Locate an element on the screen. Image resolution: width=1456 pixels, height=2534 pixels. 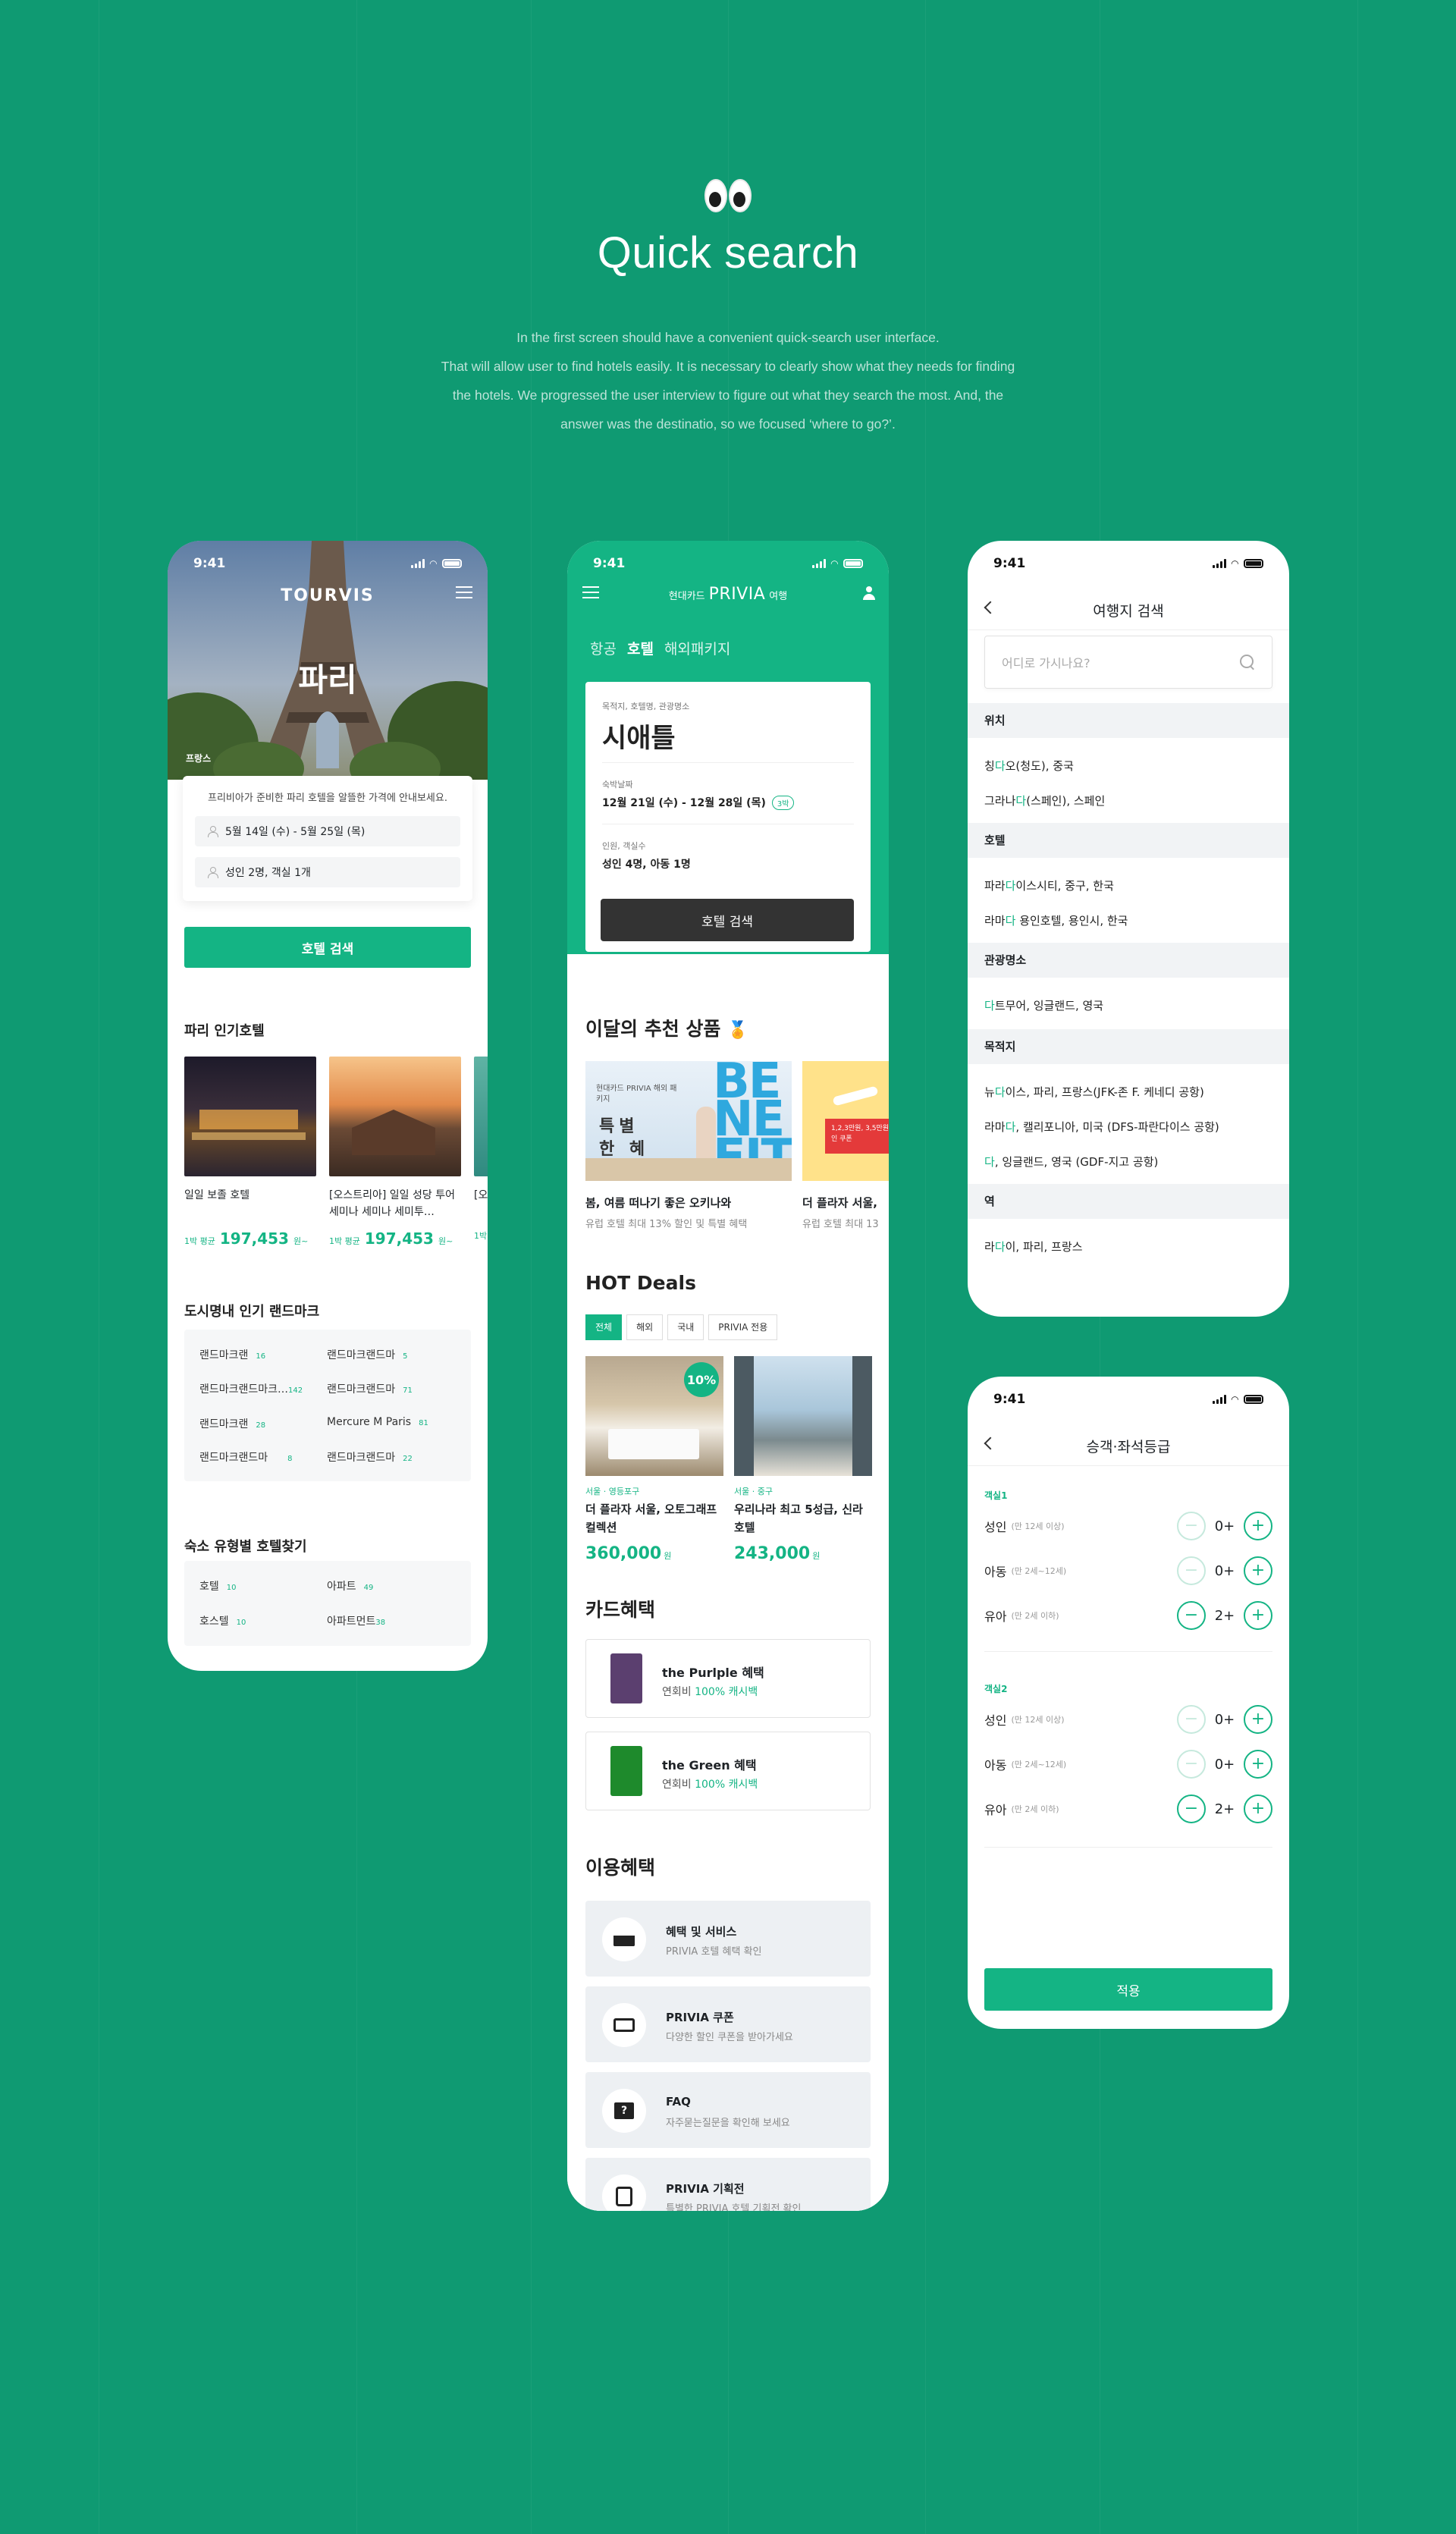
guest-field: 성인 2명, 객실 1개 is located at coordinates (327, 872).